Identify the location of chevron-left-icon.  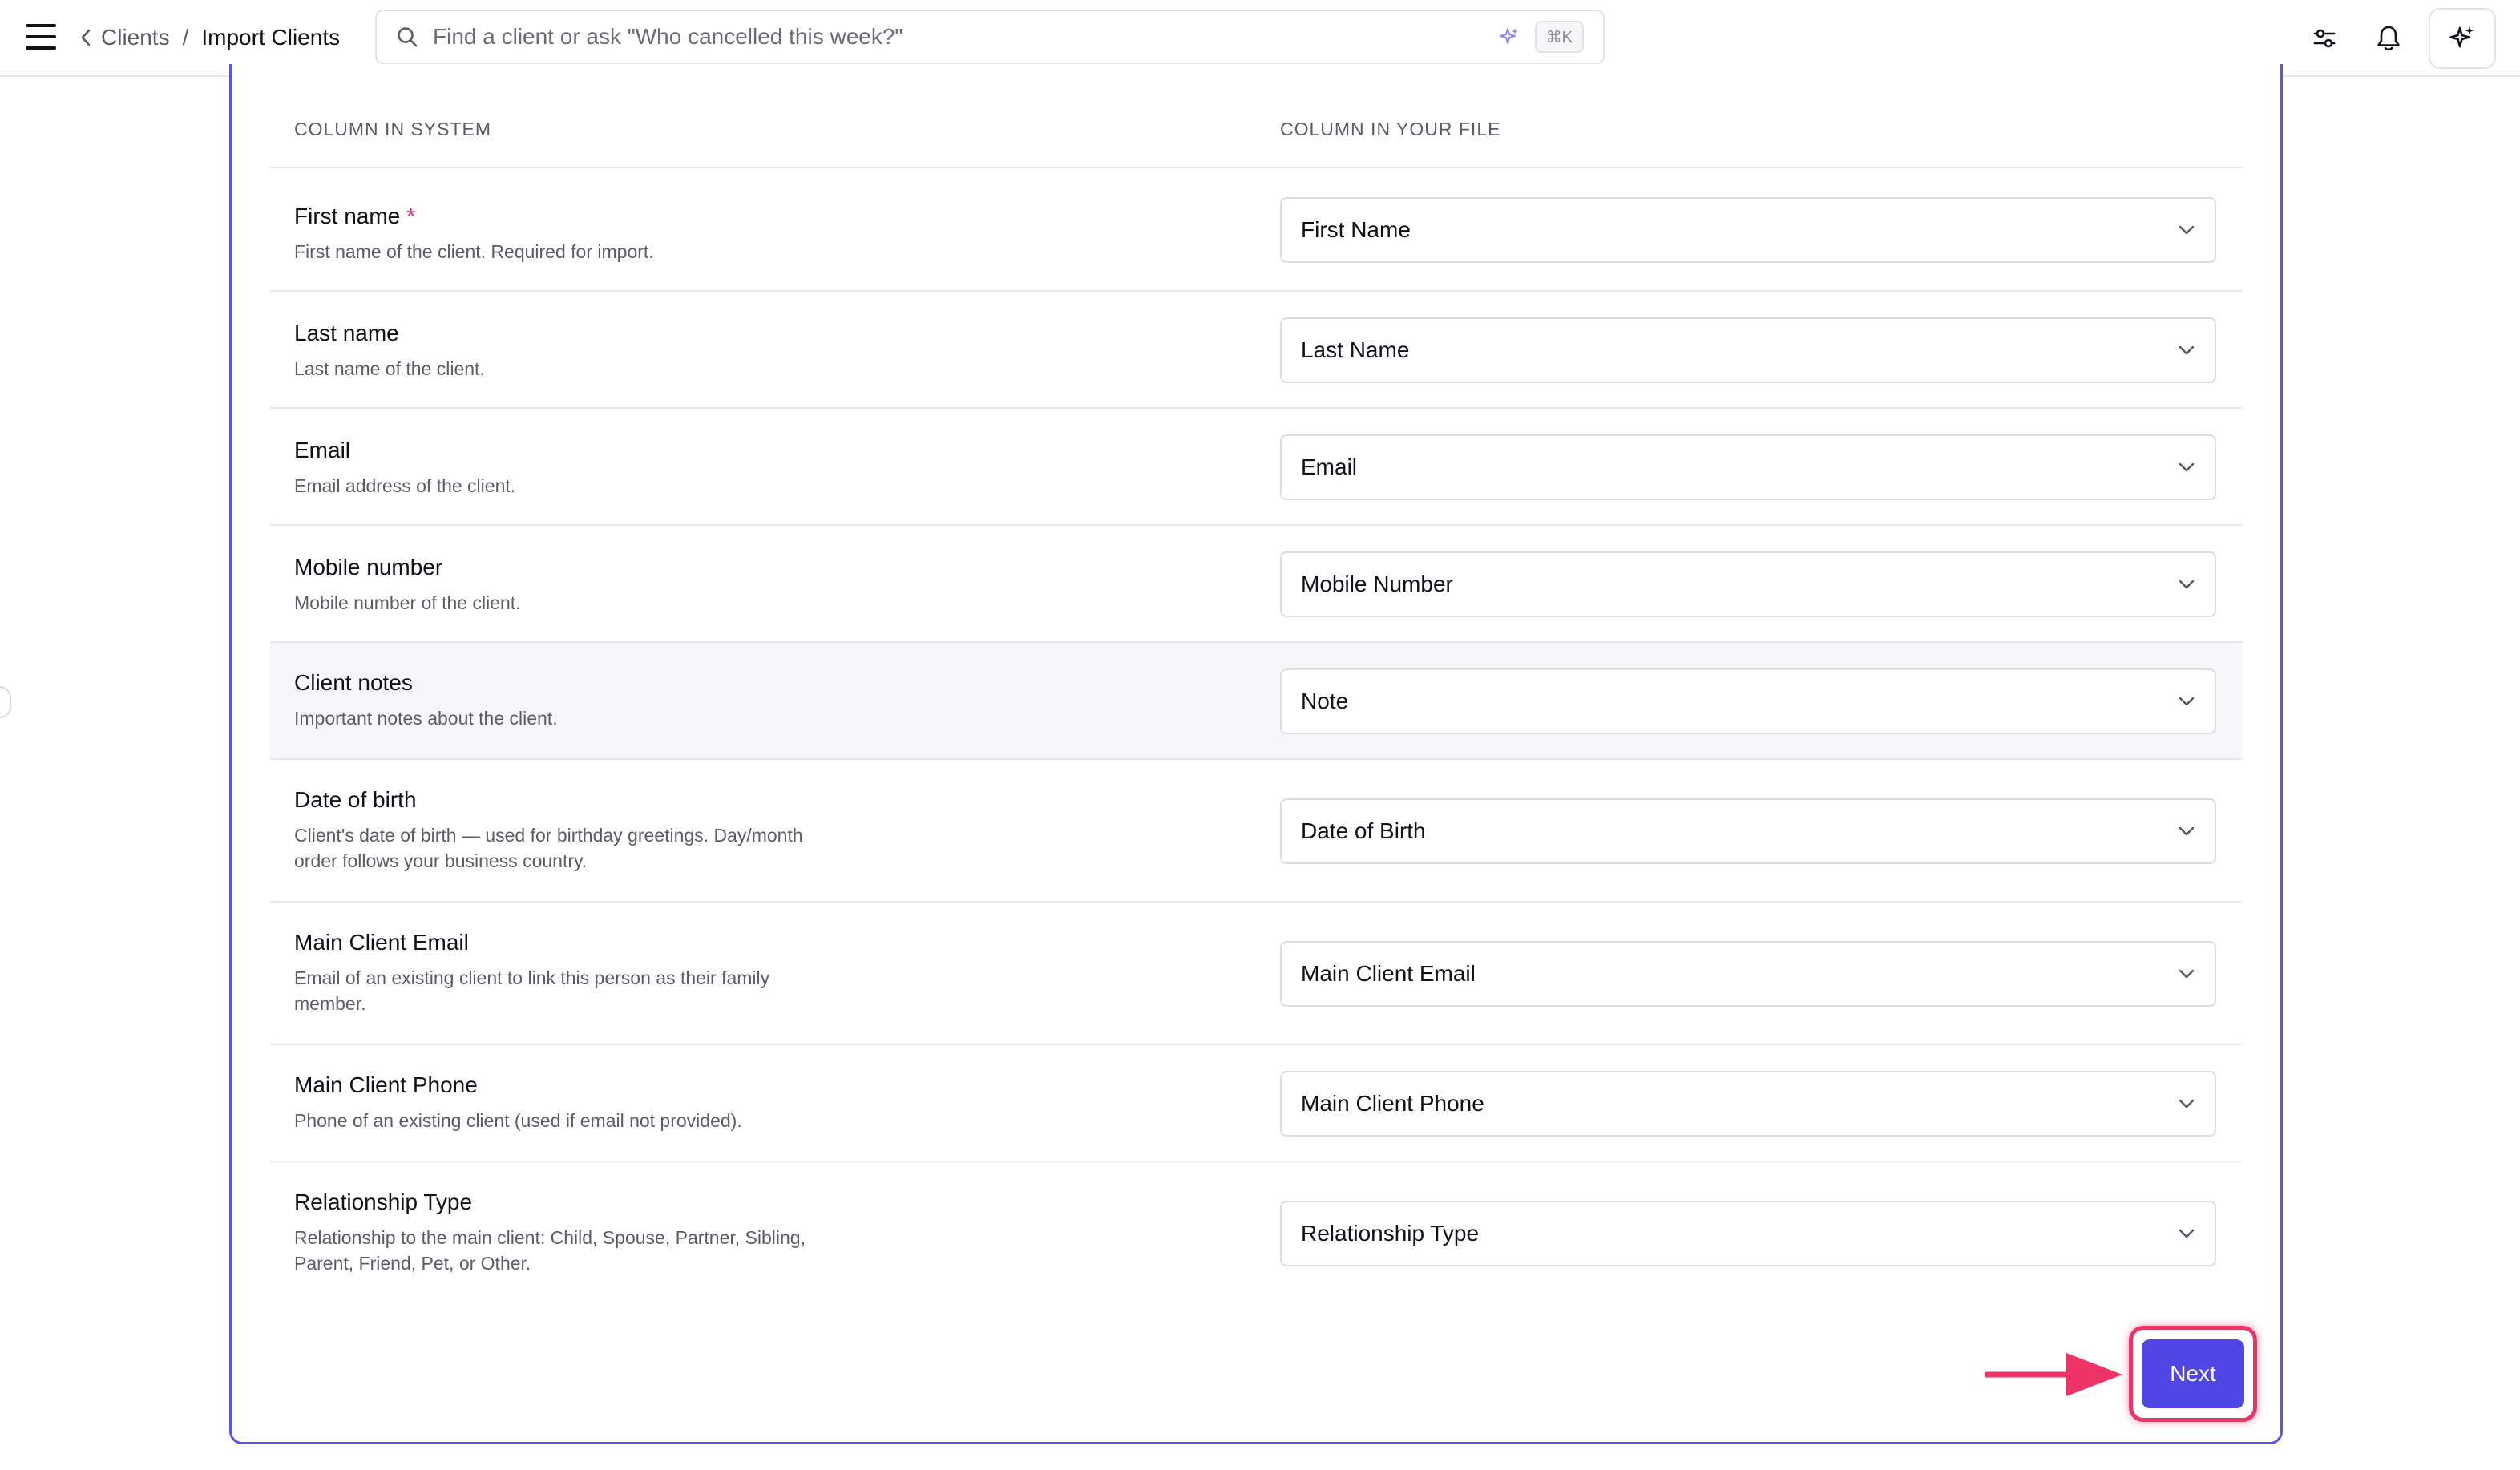
(86, 37).